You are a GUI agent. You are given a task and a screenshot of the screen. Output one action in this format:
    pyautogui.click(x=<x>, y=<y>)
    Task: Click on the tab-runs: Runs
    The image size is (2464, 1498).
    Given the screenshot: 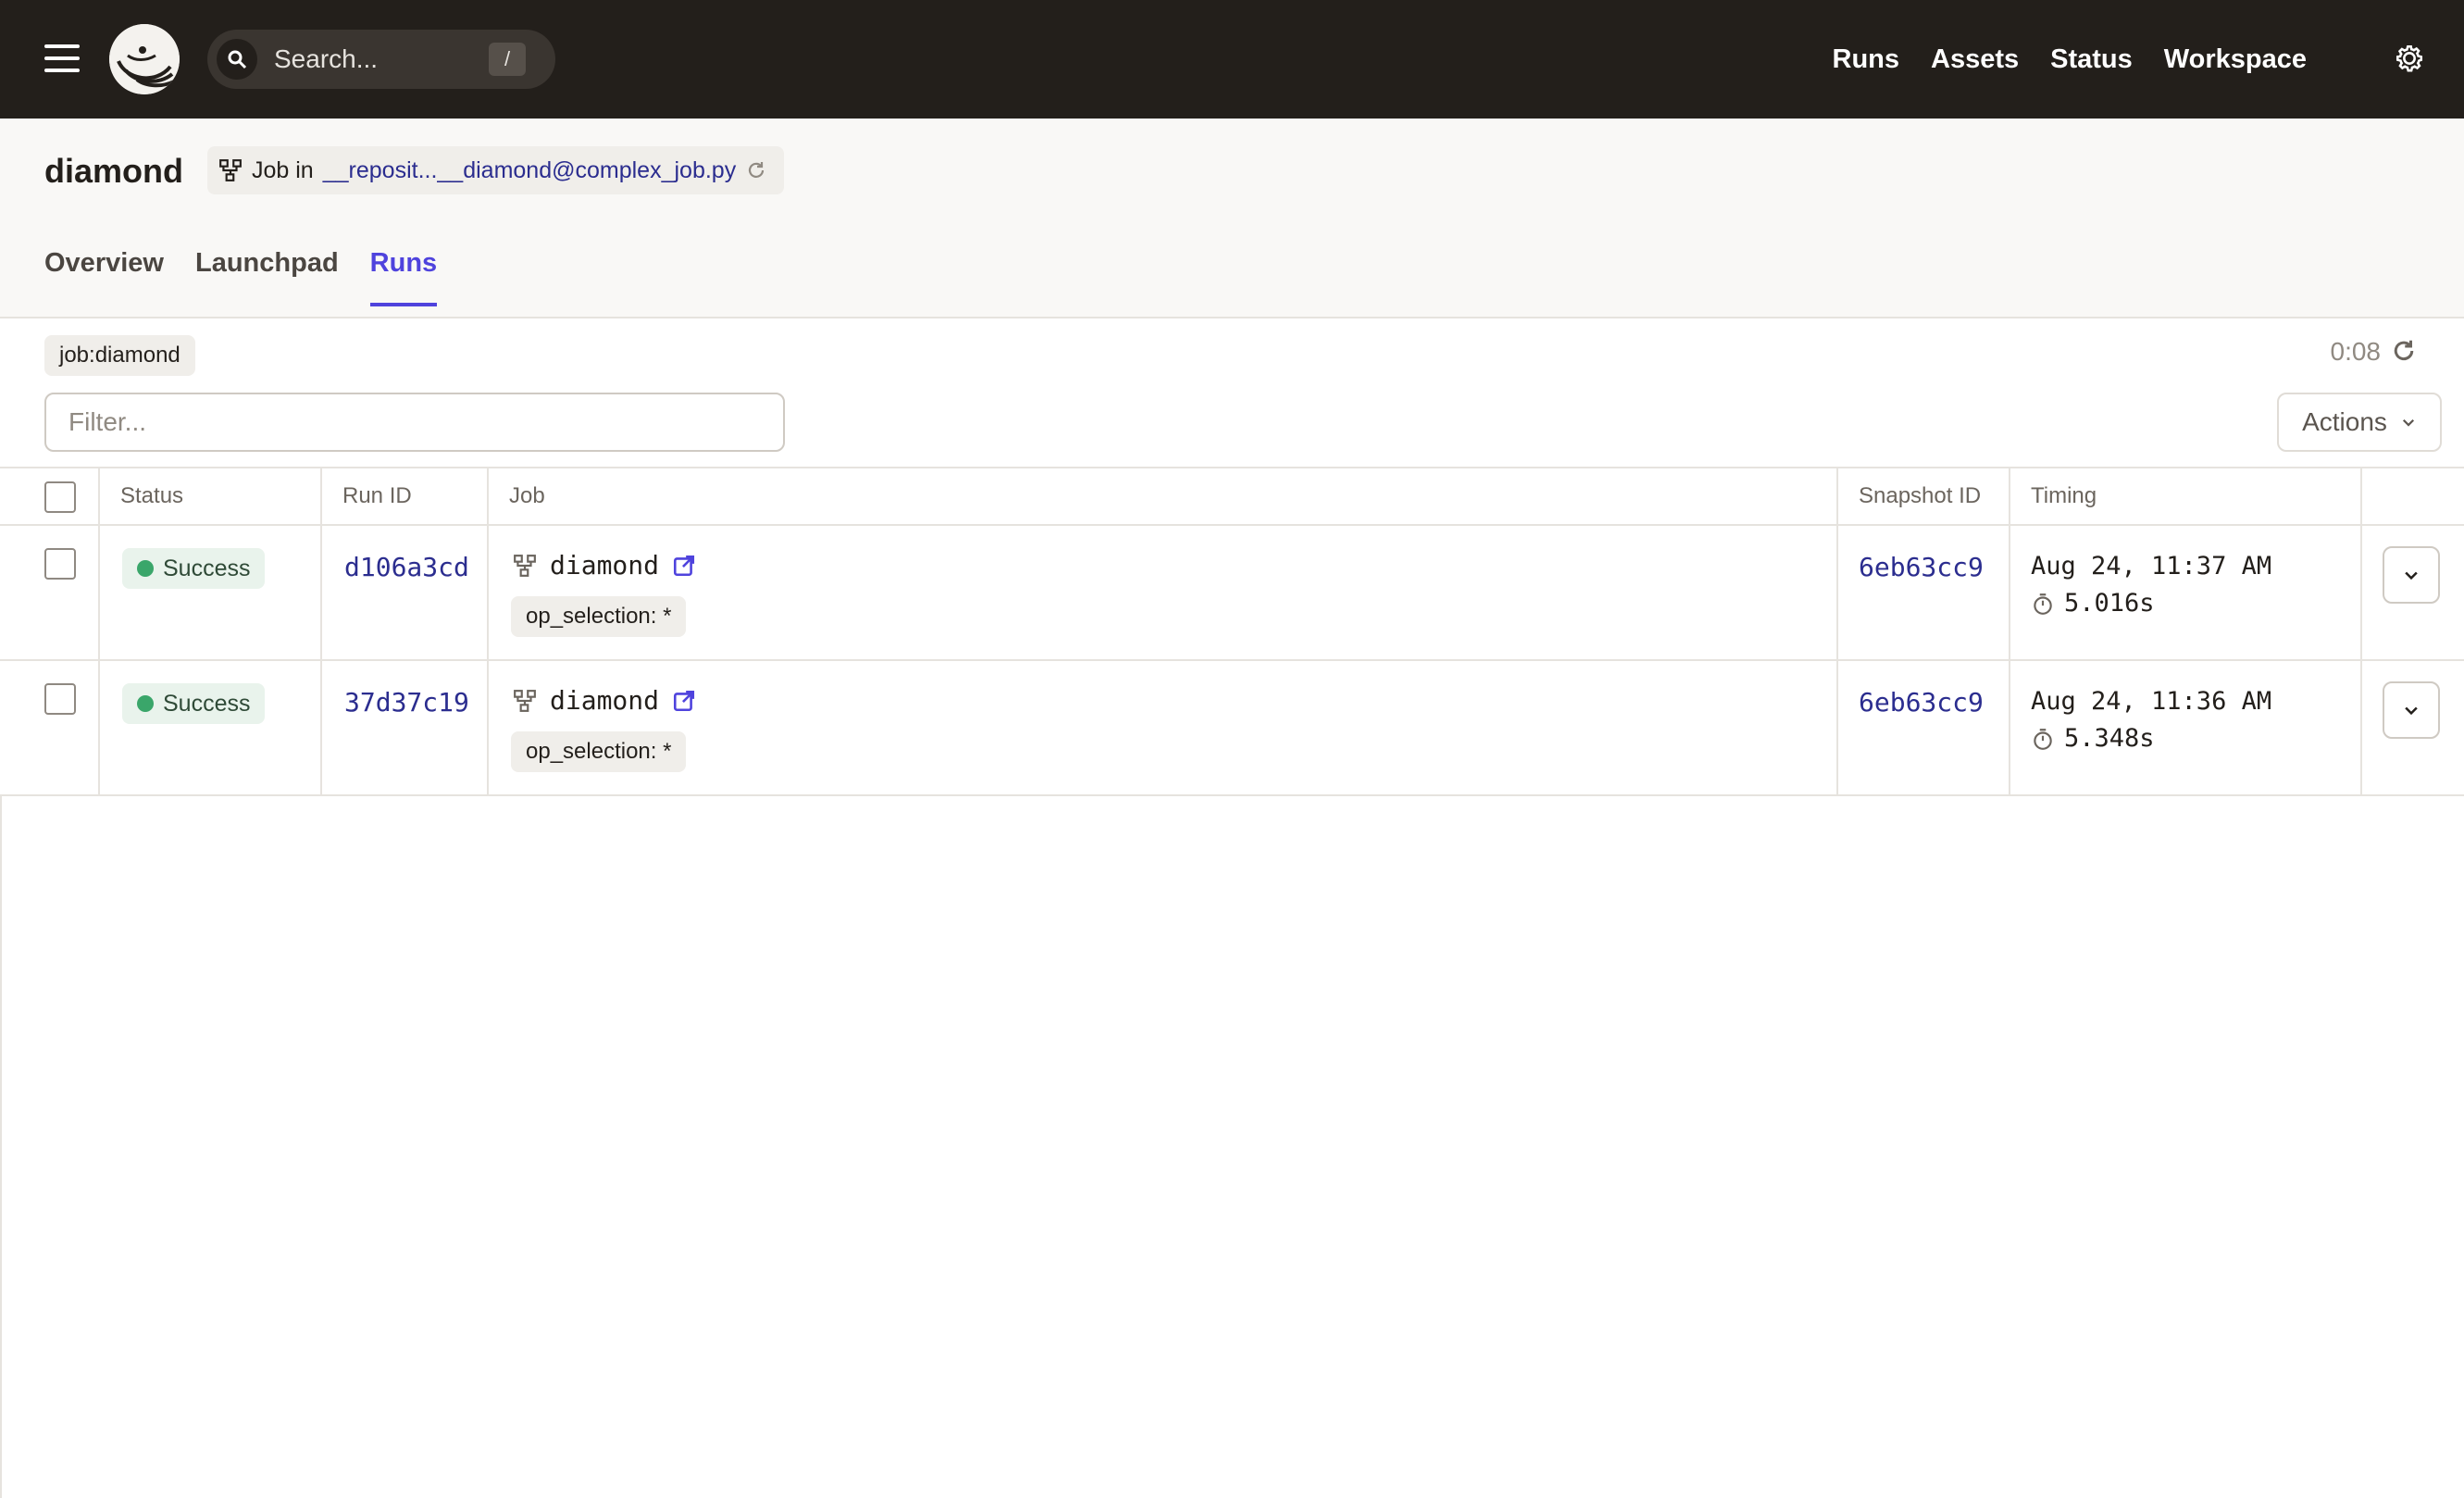 What is the action you would take?
    pyautogui.click(x=403, y=277)
    